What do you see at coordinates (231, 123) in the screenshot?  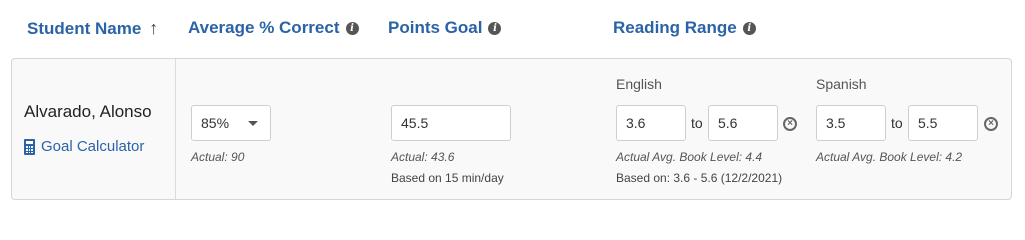 I see `average-correct-select: 85%` at bounding box center [231, 123].